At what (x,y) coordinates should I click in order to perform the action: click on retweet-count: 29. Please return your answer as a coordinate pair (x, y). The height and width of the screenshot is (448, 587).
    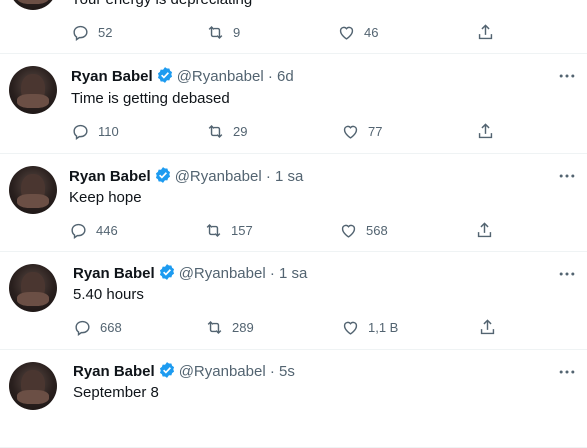
    Looking at the image, I should click on (240, 131).